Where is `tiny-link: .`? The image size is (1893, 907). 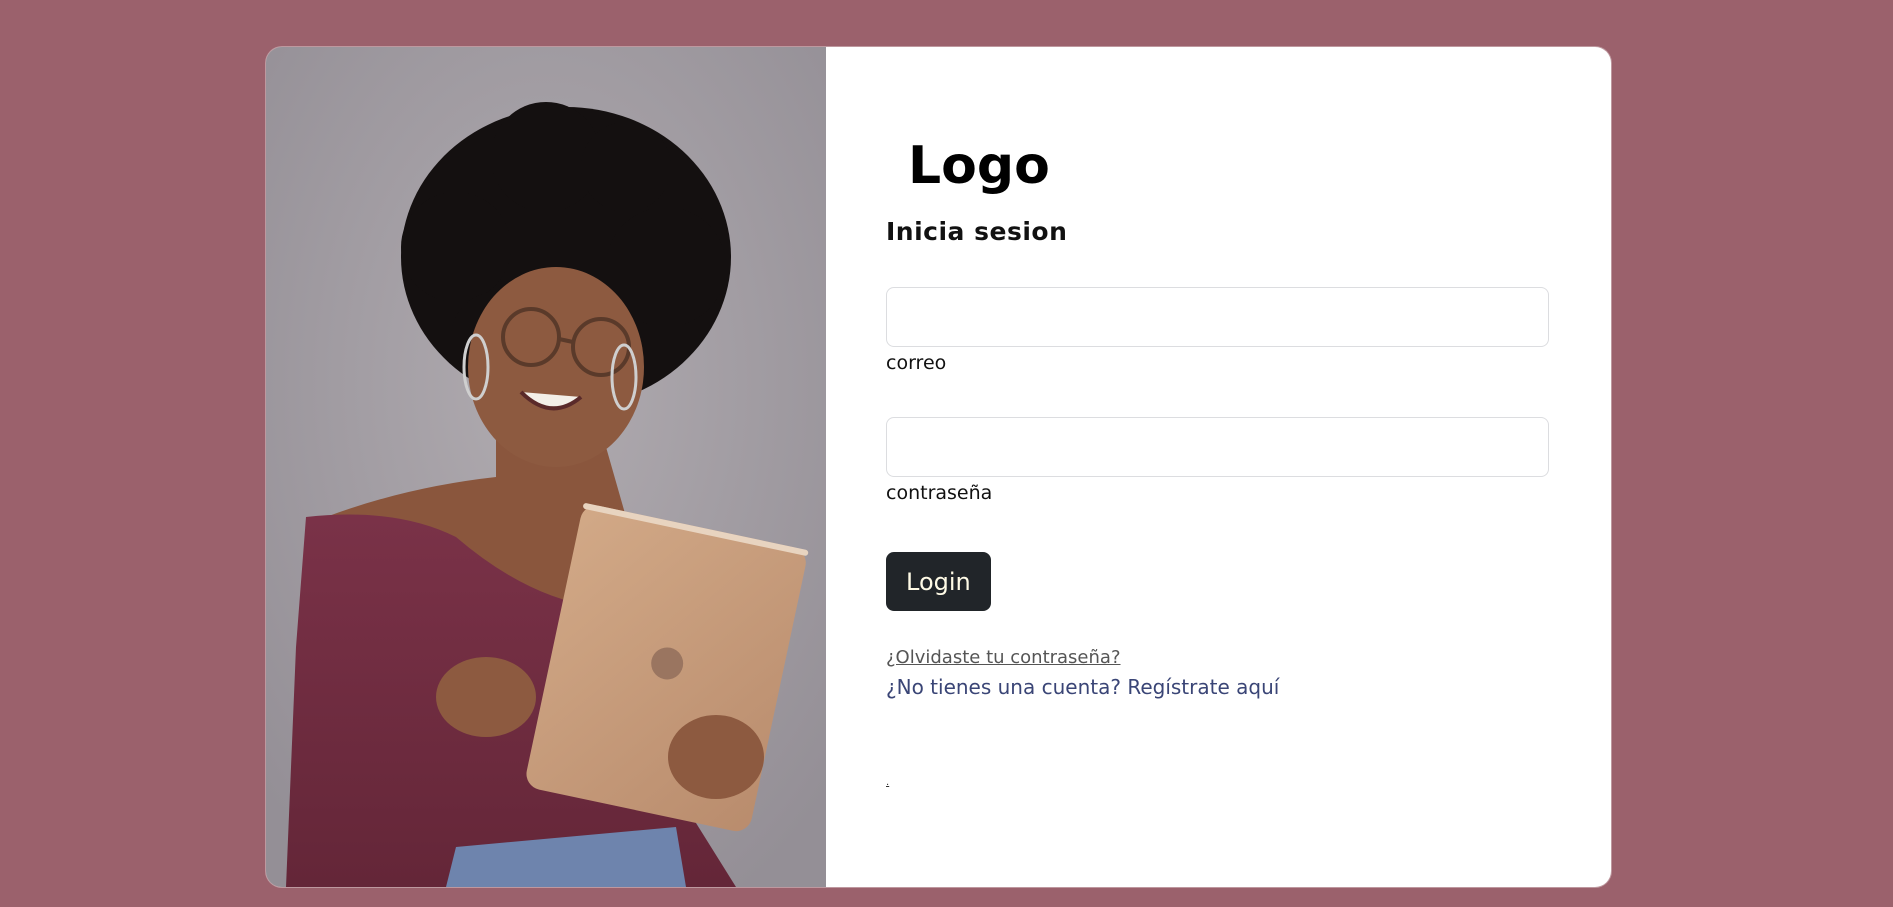 tiny-link: . is located at coordinates (887, 782).